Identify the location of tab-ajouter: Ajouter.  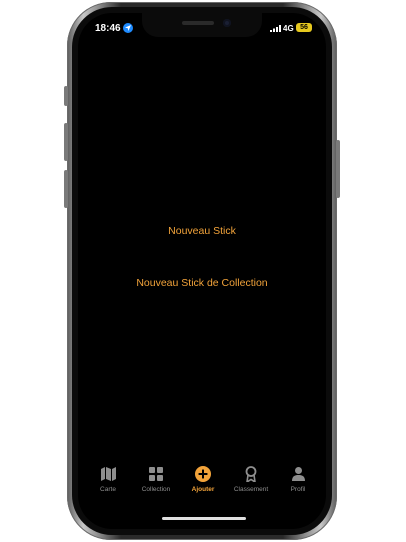
(203, 479).